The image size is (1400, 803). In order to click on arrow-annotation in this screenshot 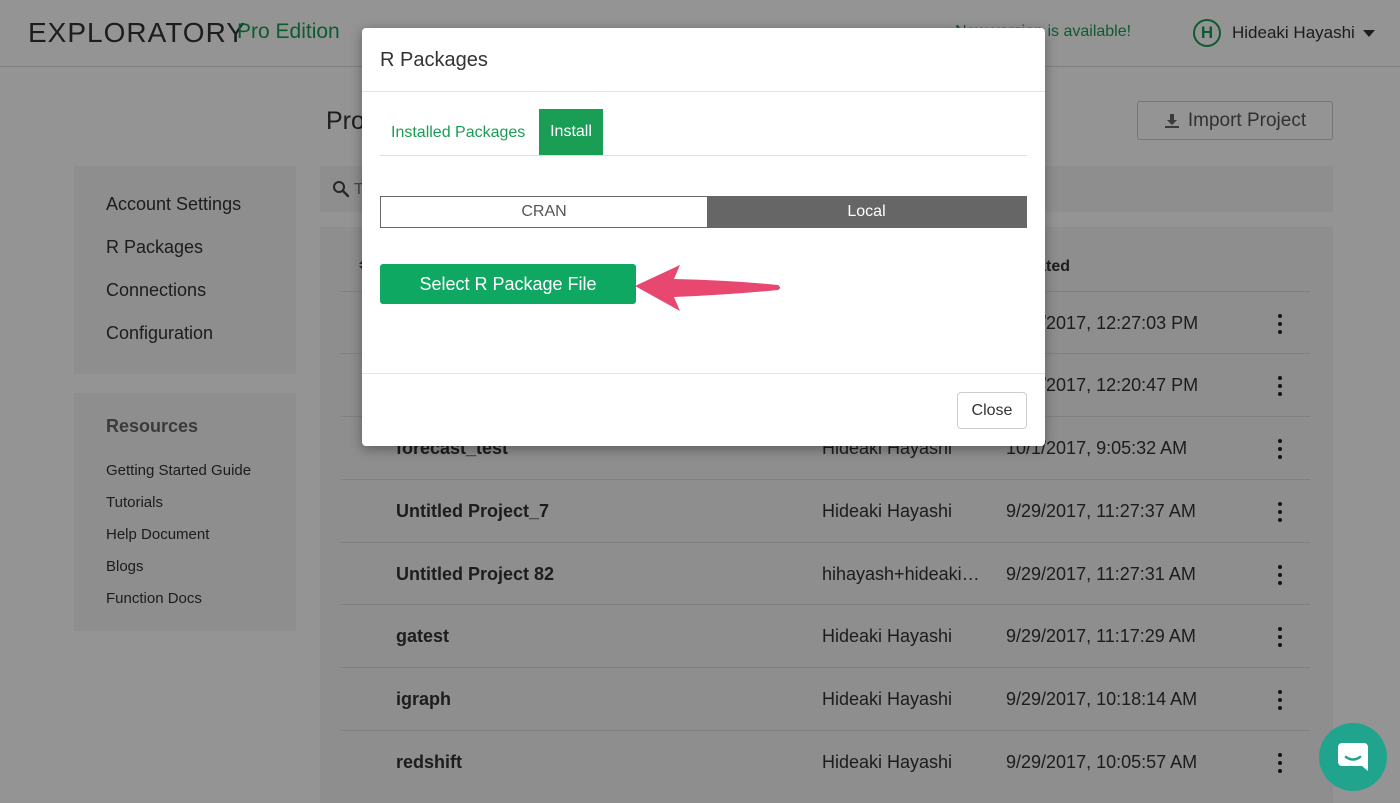, I will do `click(707, 288)`.